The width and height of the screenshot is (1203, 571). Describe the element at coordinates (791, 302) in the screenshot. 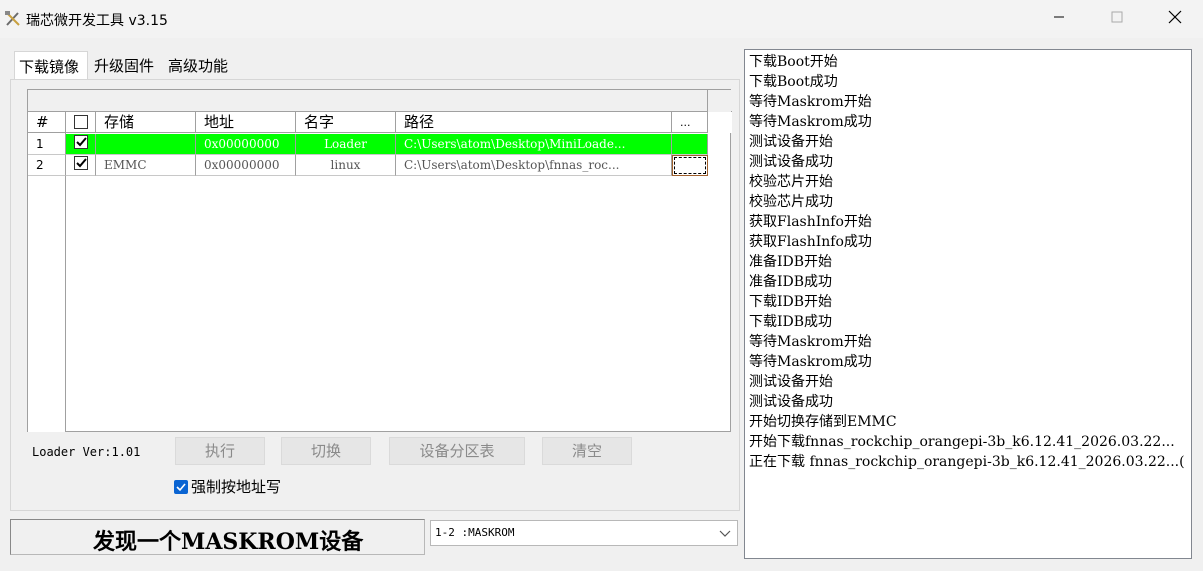

I see `log-line: 下载IDB开始` at that location.